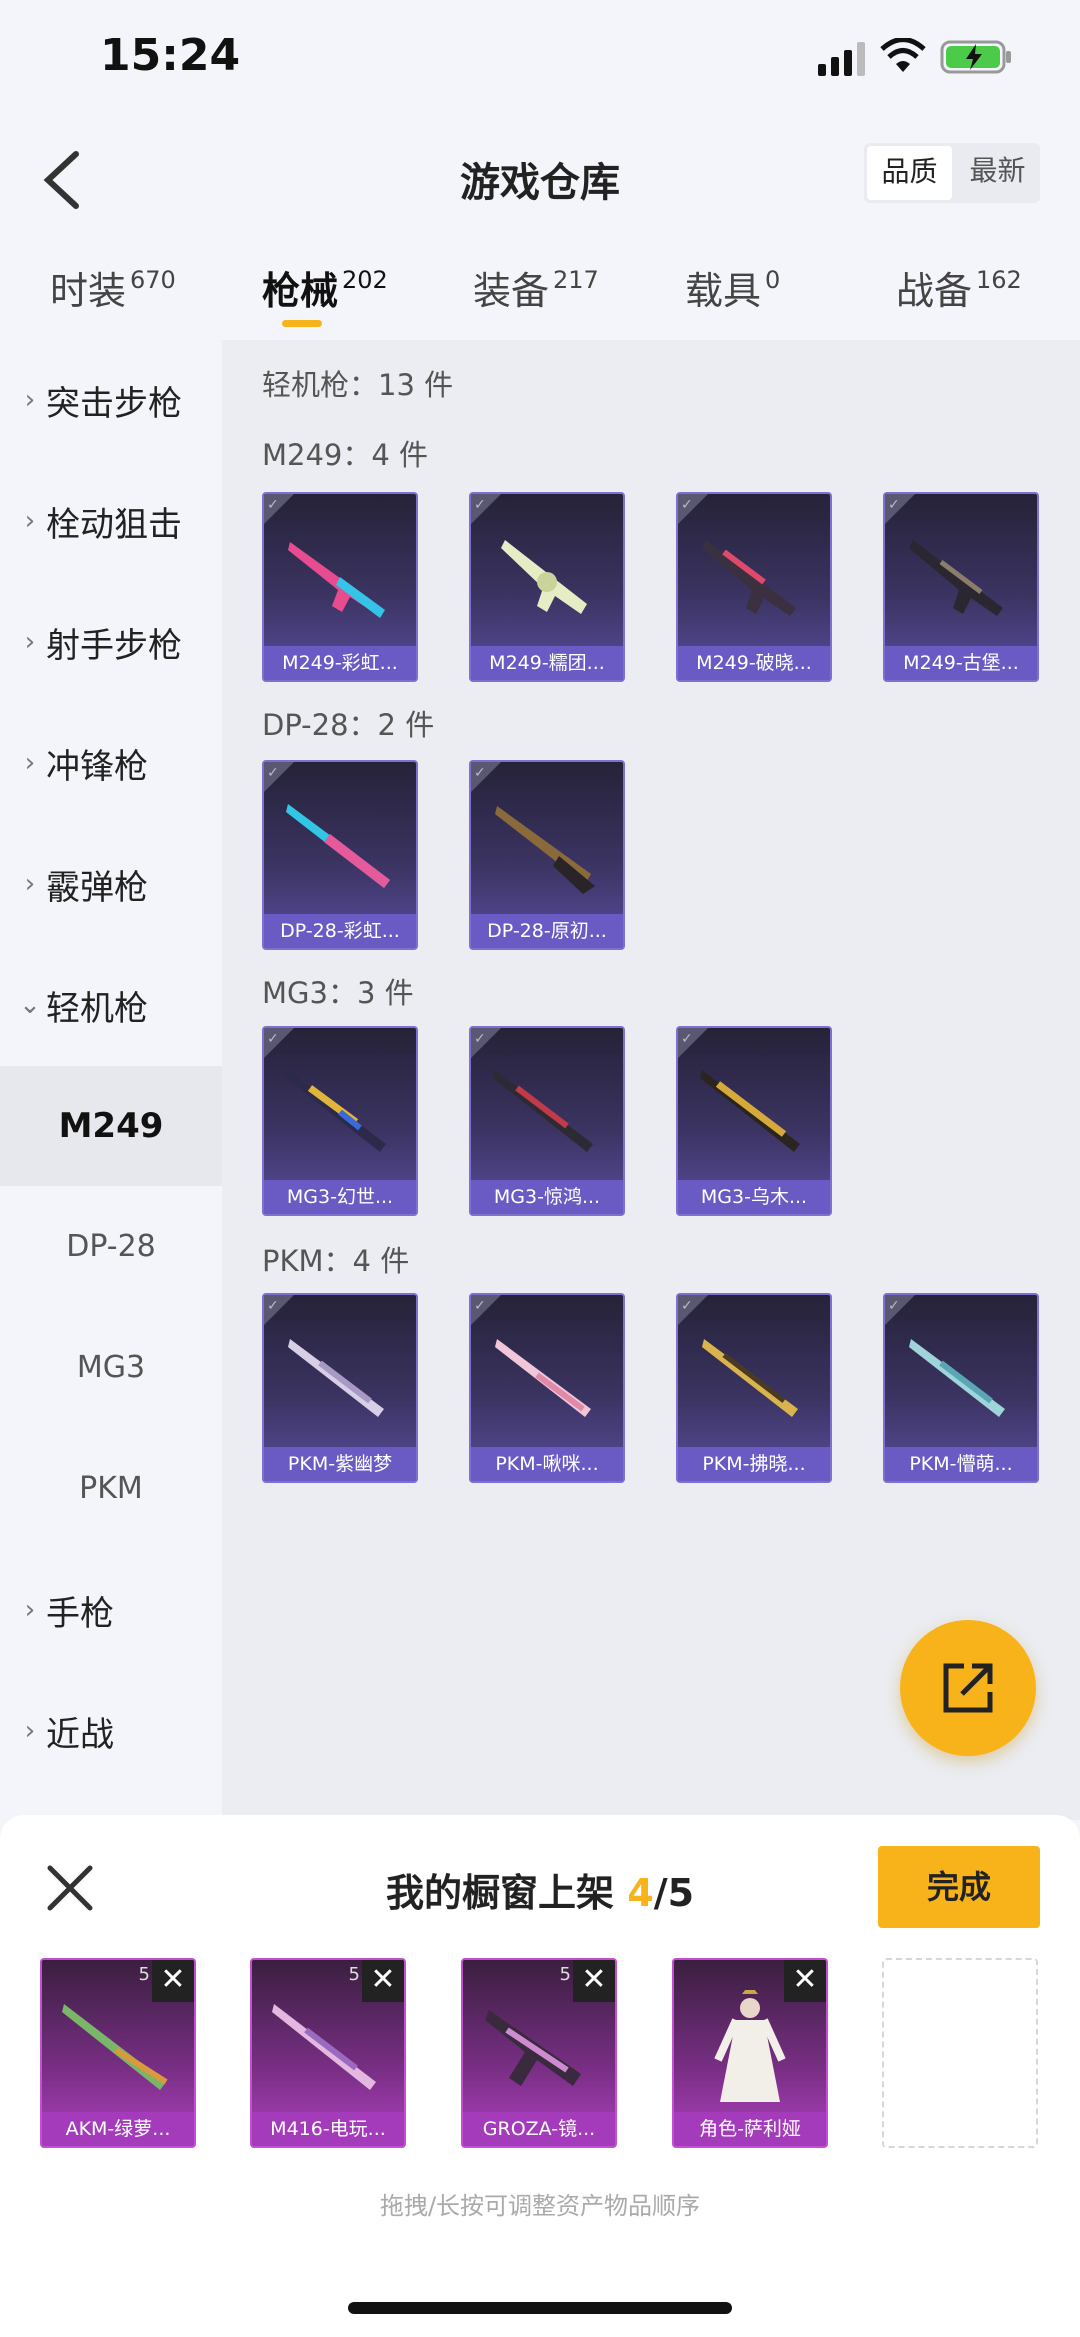 This screenshot has height=2337, width=1080. What do you see at coordinates (358, 385) in the screenshot?
I see `lmg-summary: 轻机枪：13 件` at bounding box center [358, 385].